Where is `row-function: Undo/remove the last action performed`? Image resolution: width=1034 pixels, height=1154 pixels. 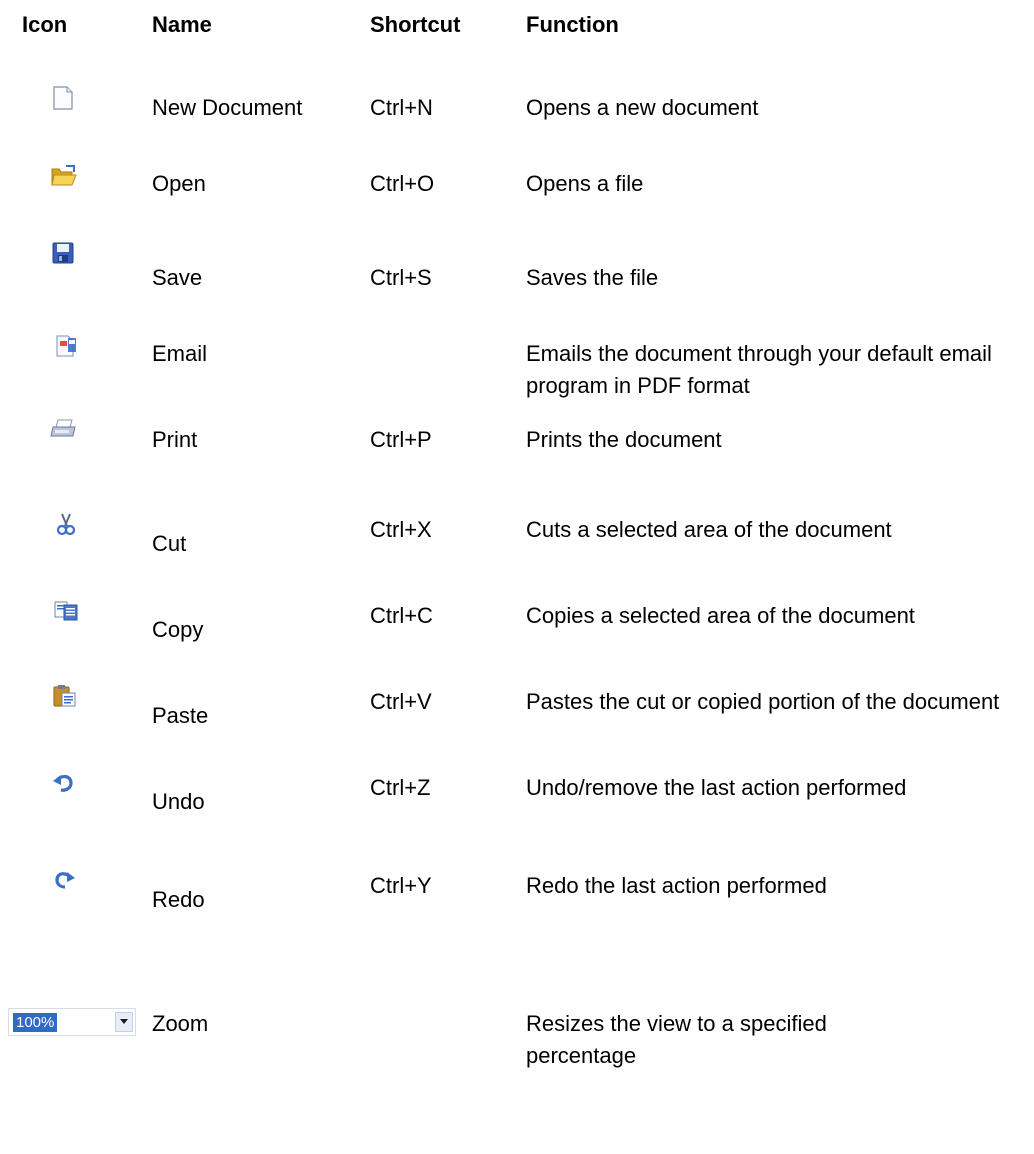 row-function: Undo/remove the last action performed is located at coordinates (716, 787).